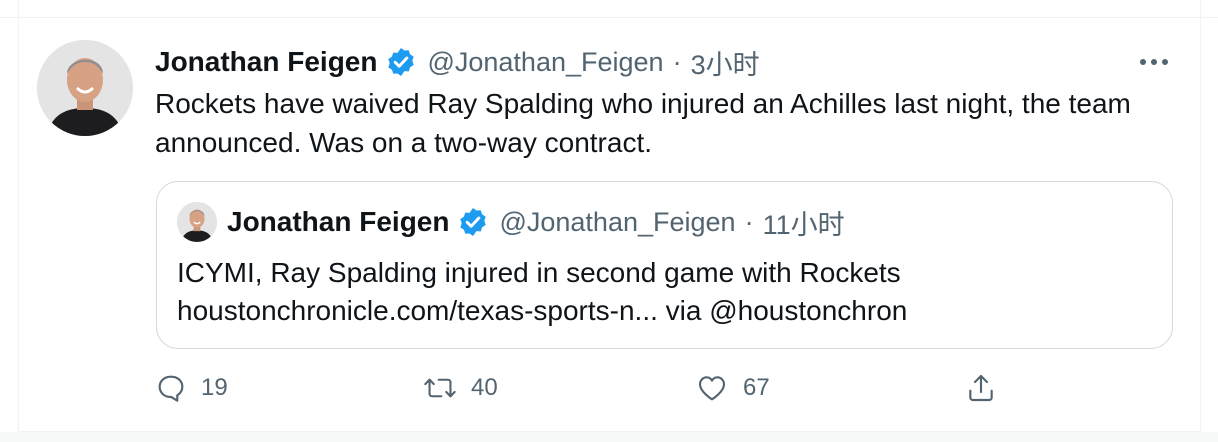 The width and height of the screenshot is (1218, 442). Describe the element at coordinates (609, 437) in the screenshot. I see `bottom-divider` at that location.